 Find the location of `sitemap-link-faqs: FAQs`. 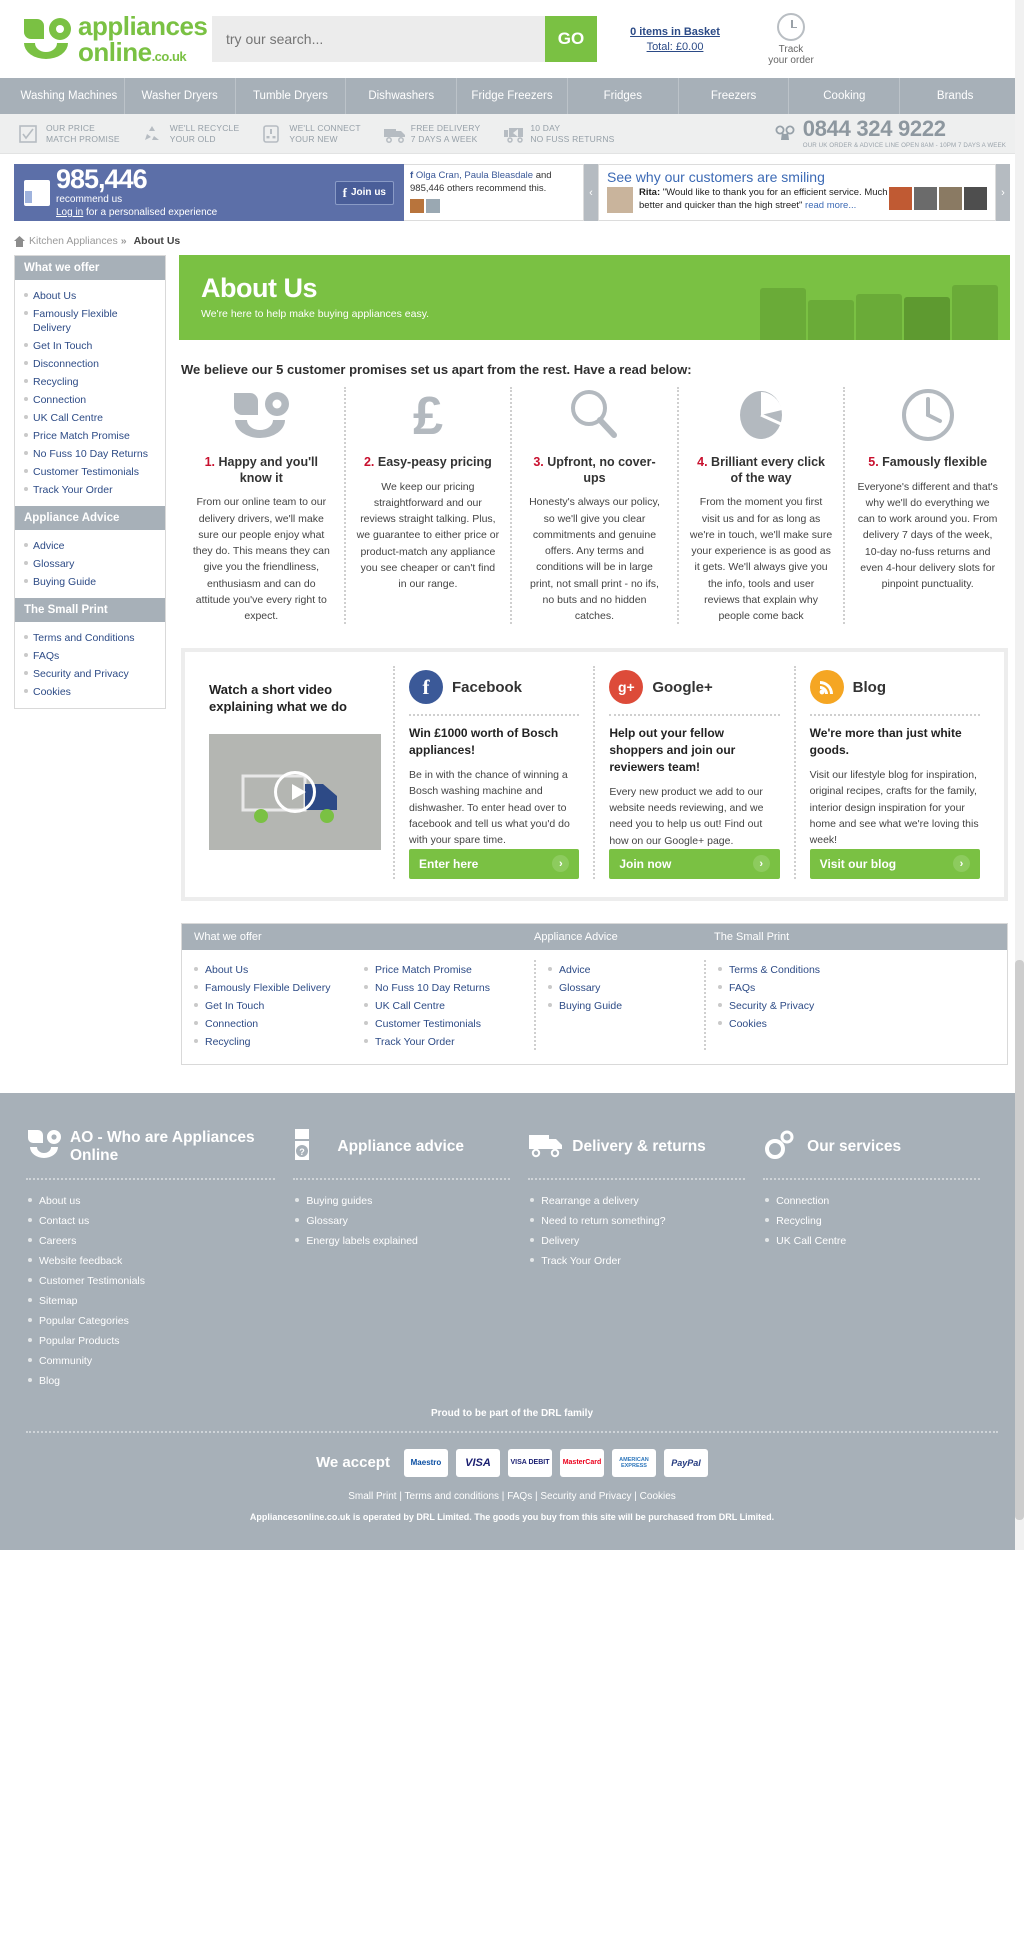

sitemap-link-faqs: FAQs is located at coordinates (742, 988).